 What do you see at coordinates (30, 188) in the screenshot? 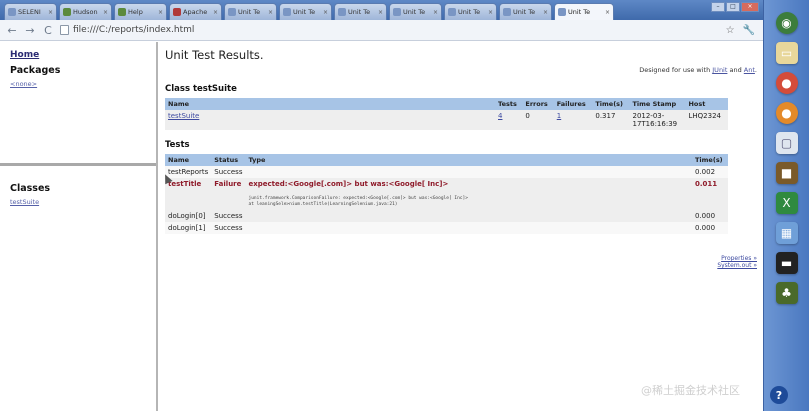
I see `classes-heading: Classes` at bounding box center [30, 188].